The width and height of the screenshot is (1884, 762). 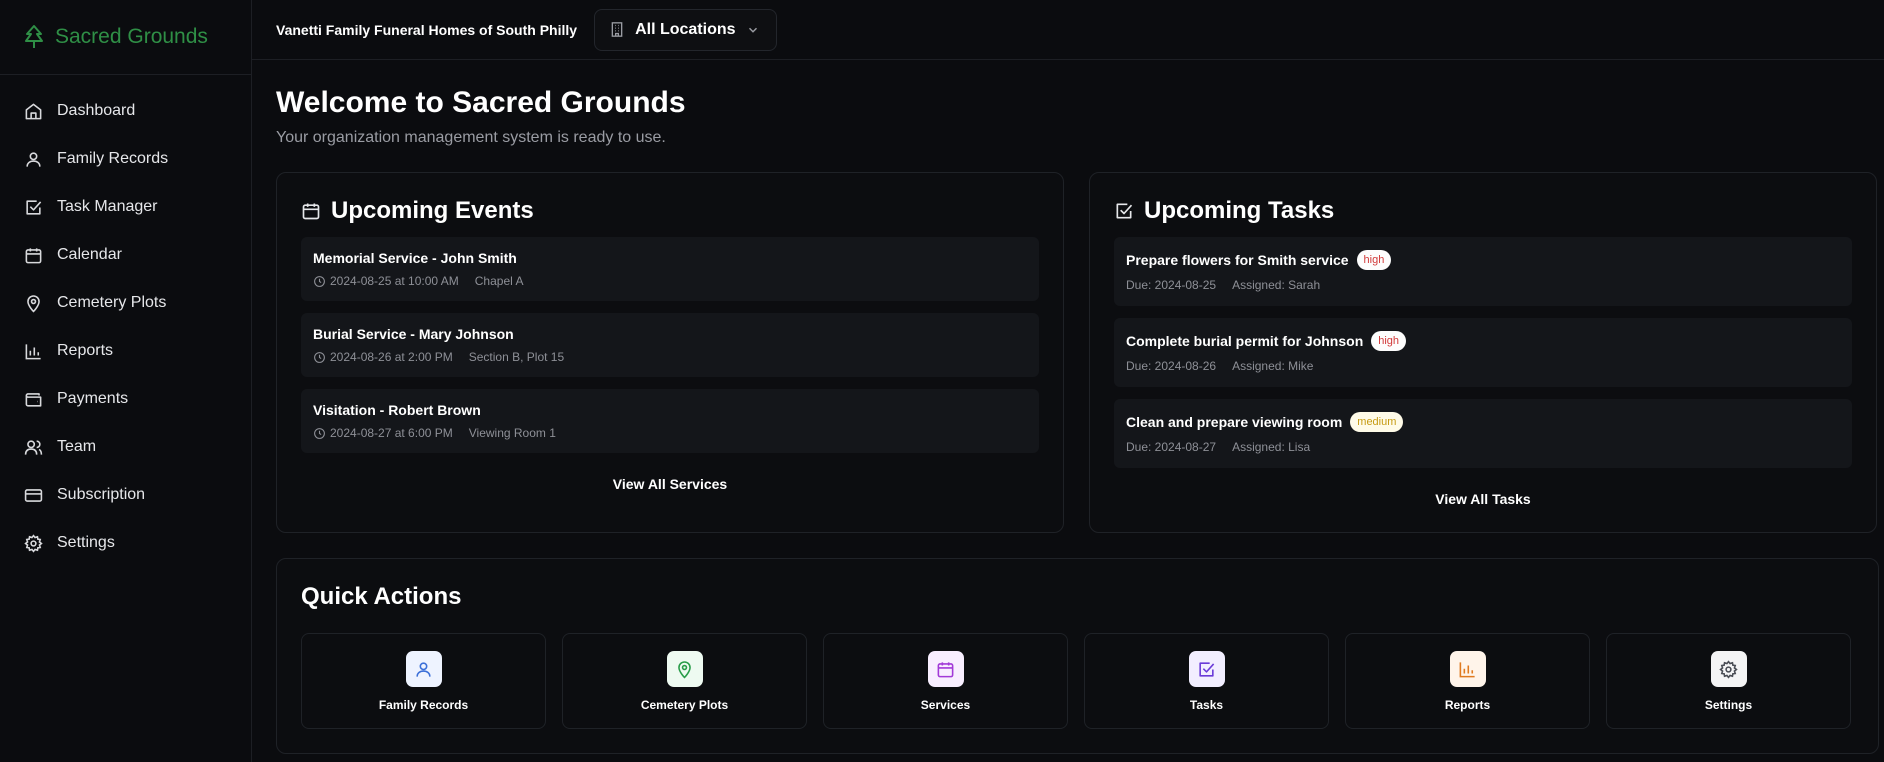 I want to click on location-select: All Locations, so click(x=685, y=29).